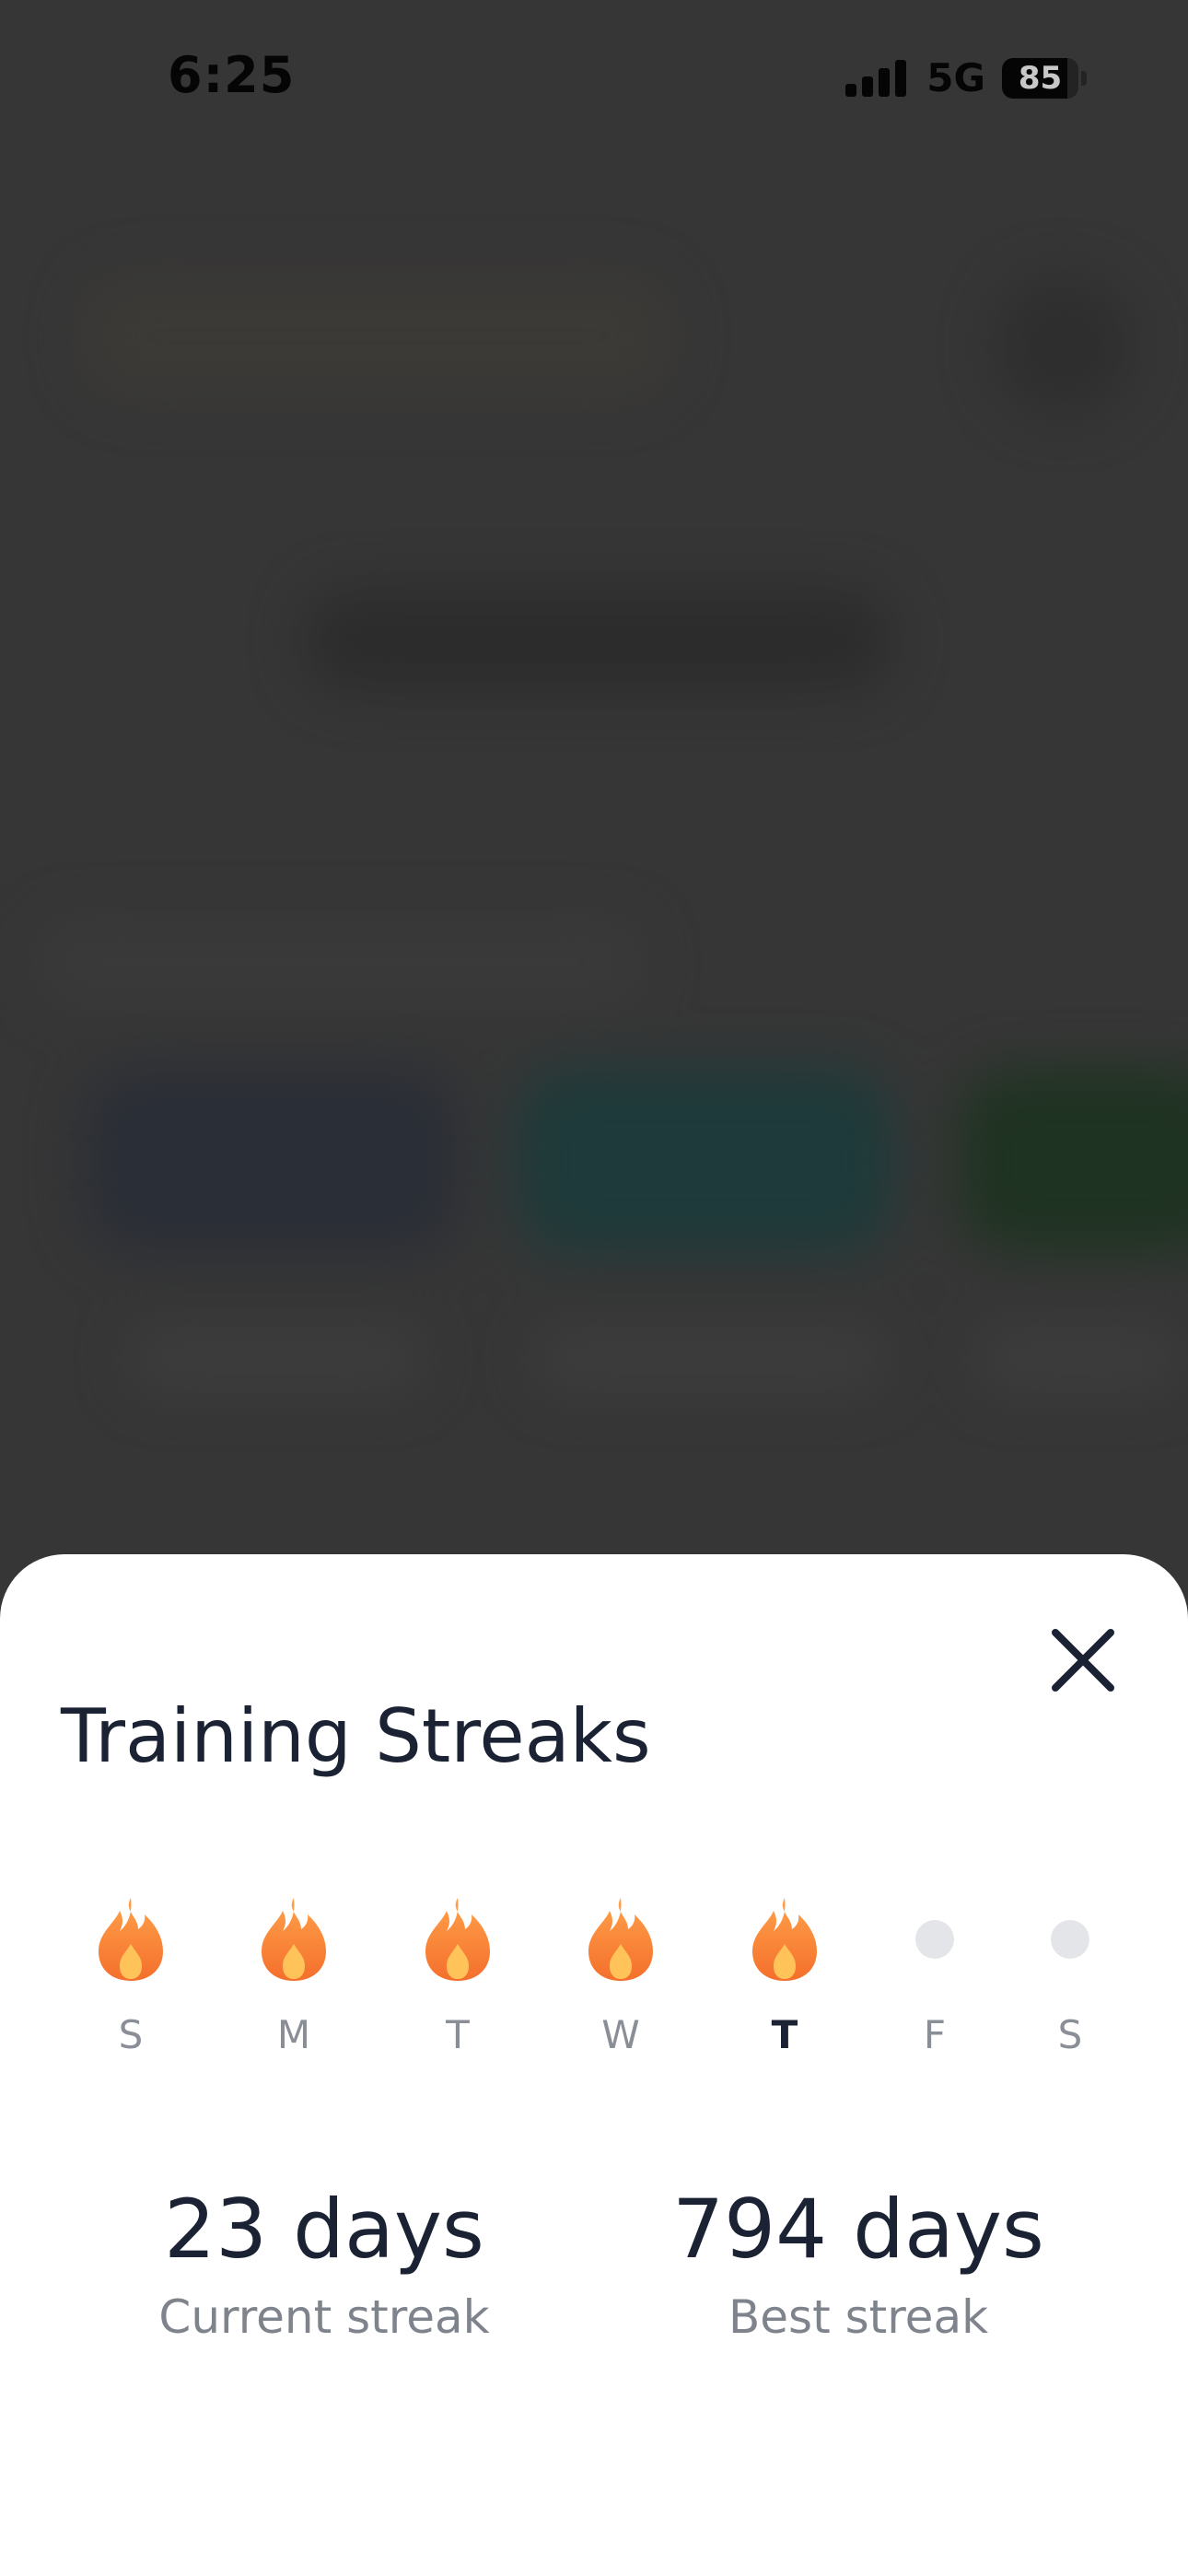  What do you see at coordinates (232, 75) in the screenshot?
I see `status-time: 6:25` at bounding box center [232, 75].